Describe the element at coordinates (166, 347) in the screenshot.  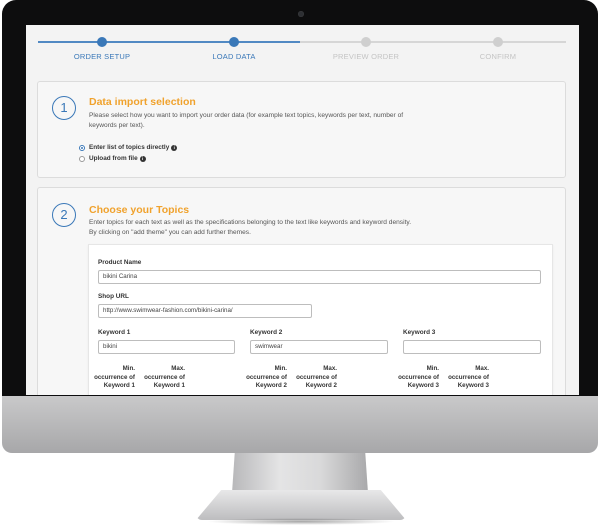
I see `keyword-1-input: bikini` at that location.